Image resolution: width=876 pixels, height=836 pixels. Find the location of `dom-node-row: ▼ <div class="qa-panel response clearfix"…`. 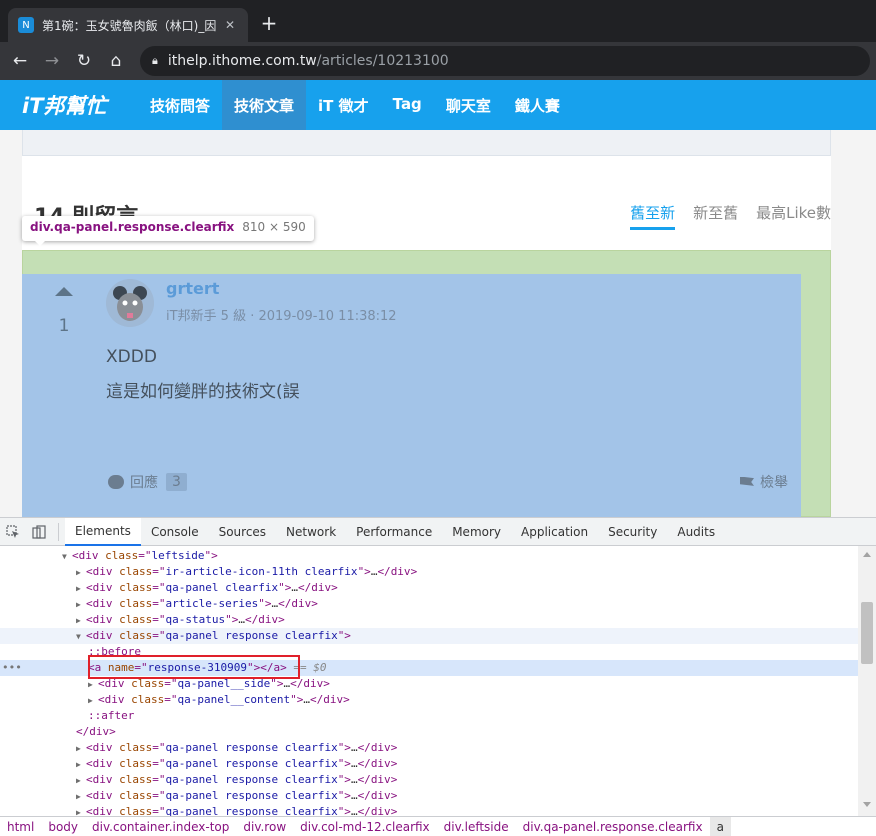

dom-node-row: ▼ <div class="qa-panel response clearfix"… is located at coordinates (429, 636).